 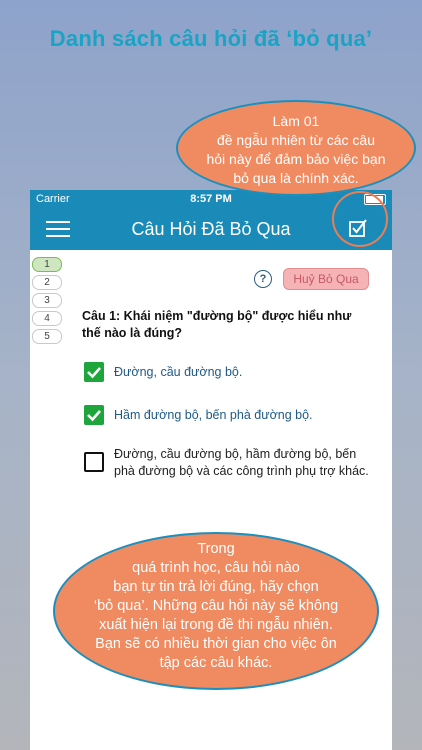 I want to click on pager-item: 3, so click(x=47, y=300).